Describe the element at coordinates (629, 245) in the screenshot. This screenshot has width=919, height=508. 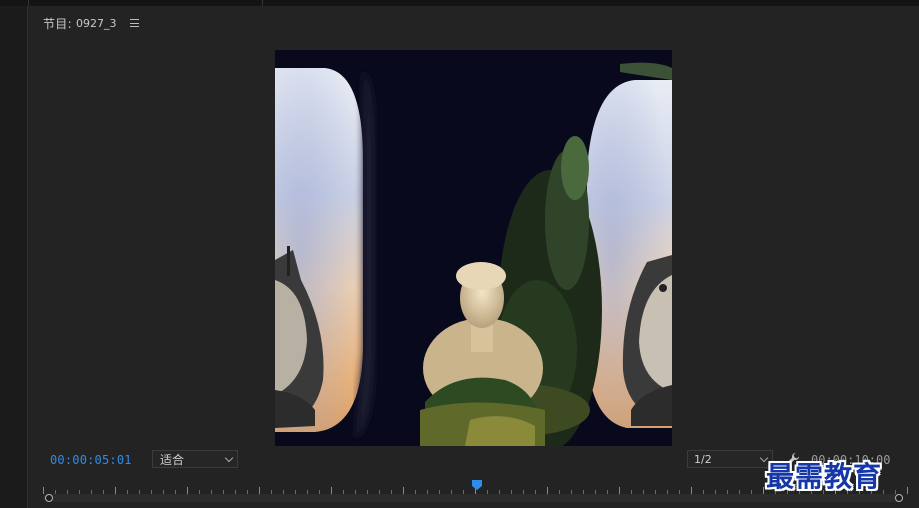
I see `right-lens-view` at that location.